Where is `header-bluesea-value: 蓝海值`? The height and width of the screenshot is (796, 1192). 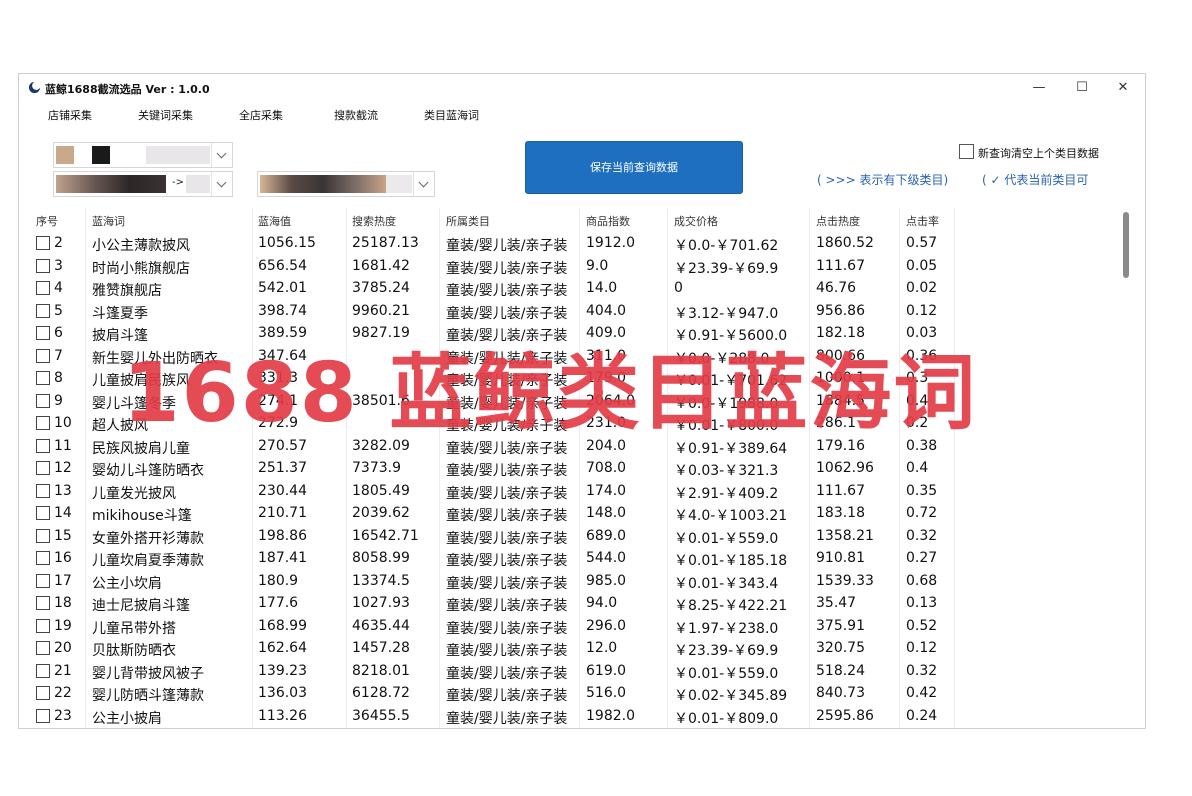 header-bluesea-value: 蓝海值 is located at coordinates (274, 221).